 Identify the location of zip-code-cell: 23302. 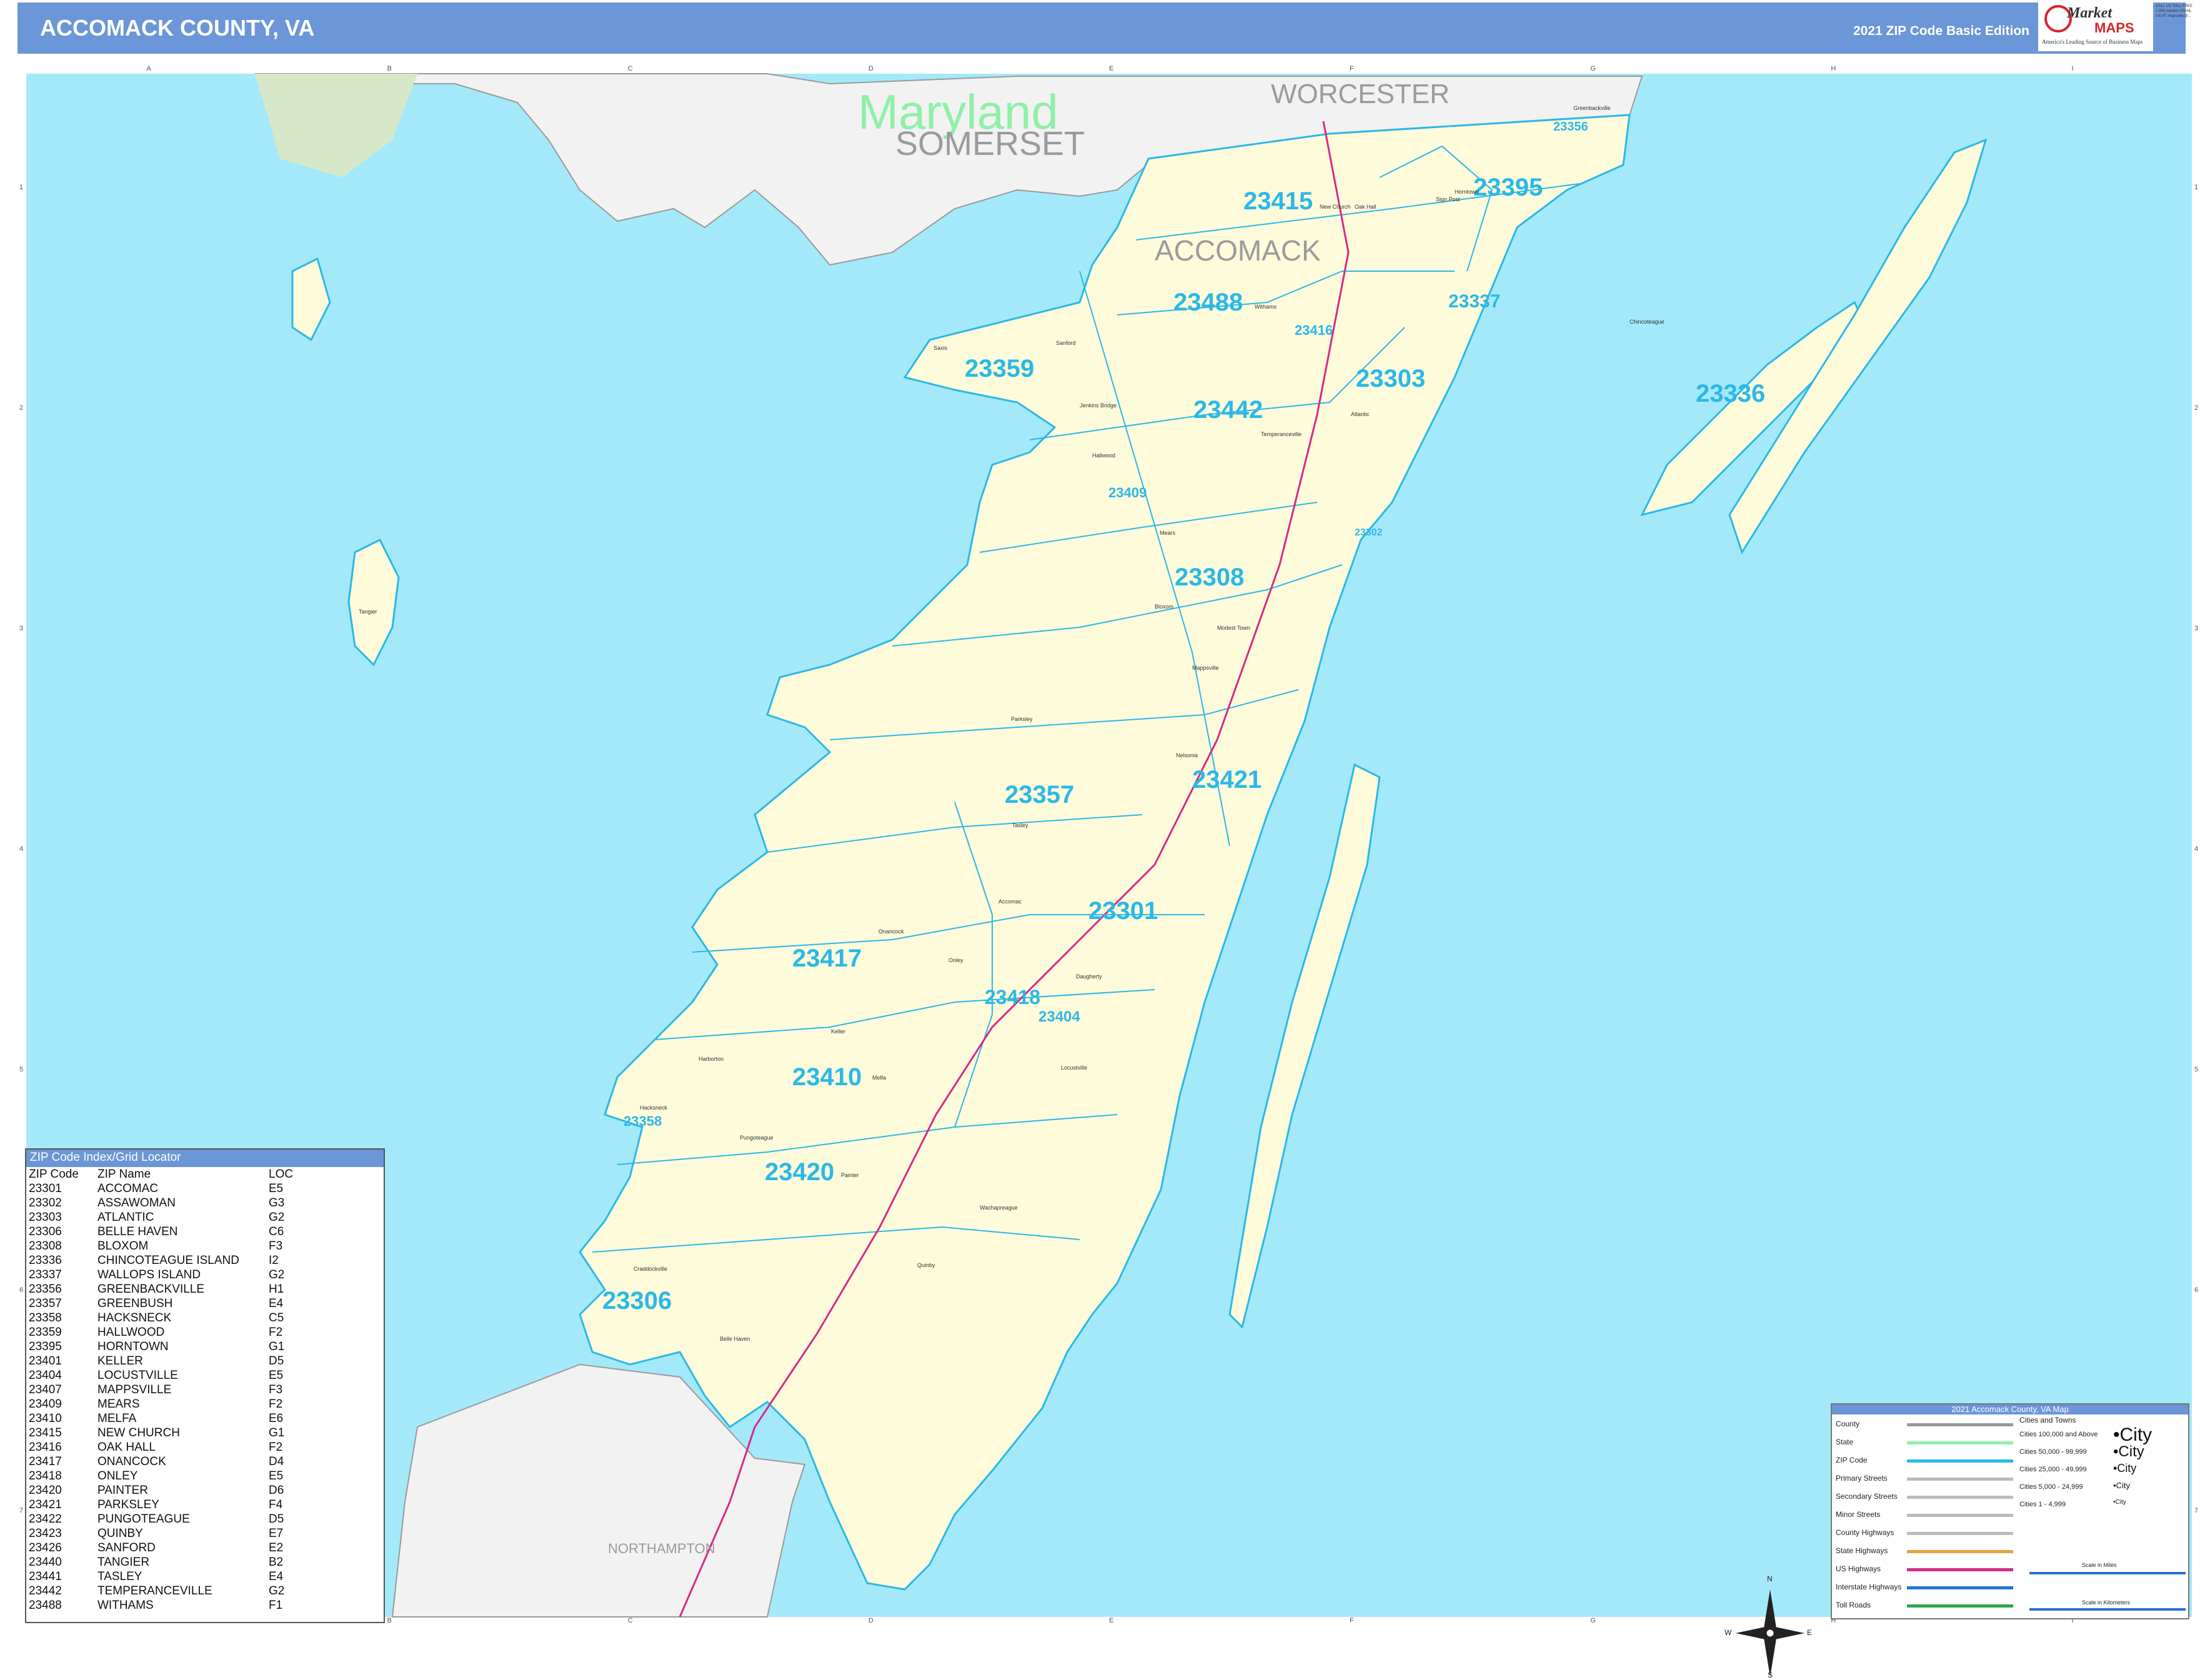
(45, 1203).